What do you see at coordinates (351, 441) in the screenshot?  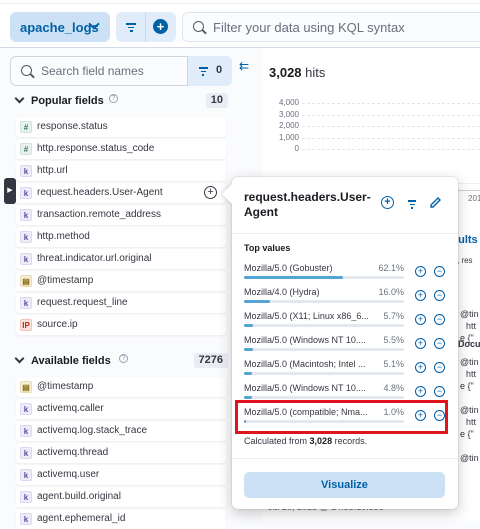 I see `calc-suffix: records.` at bounding box center [351, 441].